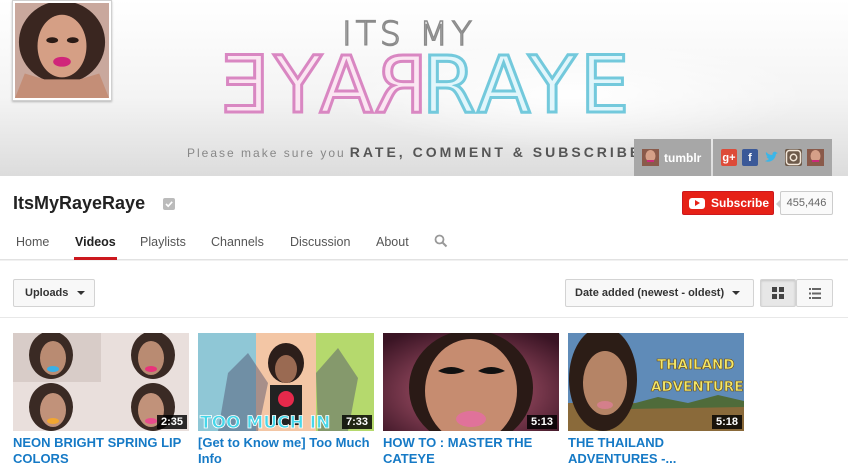  I want to click on video-duration: 5:18, so click(726, 422).